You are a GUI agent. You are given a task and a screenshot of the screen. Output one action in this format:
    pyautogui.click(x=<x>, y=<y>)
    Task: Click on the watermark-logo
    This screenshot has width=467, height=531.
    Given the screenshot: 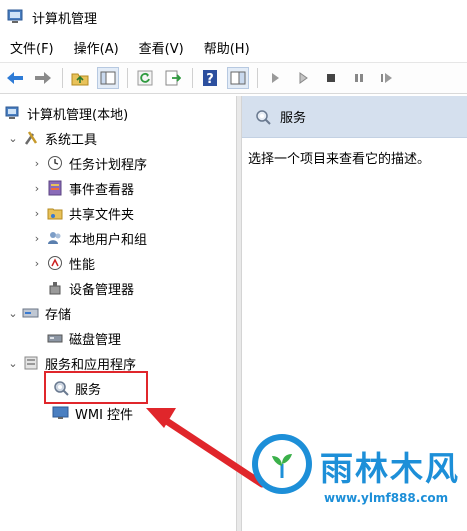 What is the action you would take?
    pyautogui.click(x=282, y=464)
    